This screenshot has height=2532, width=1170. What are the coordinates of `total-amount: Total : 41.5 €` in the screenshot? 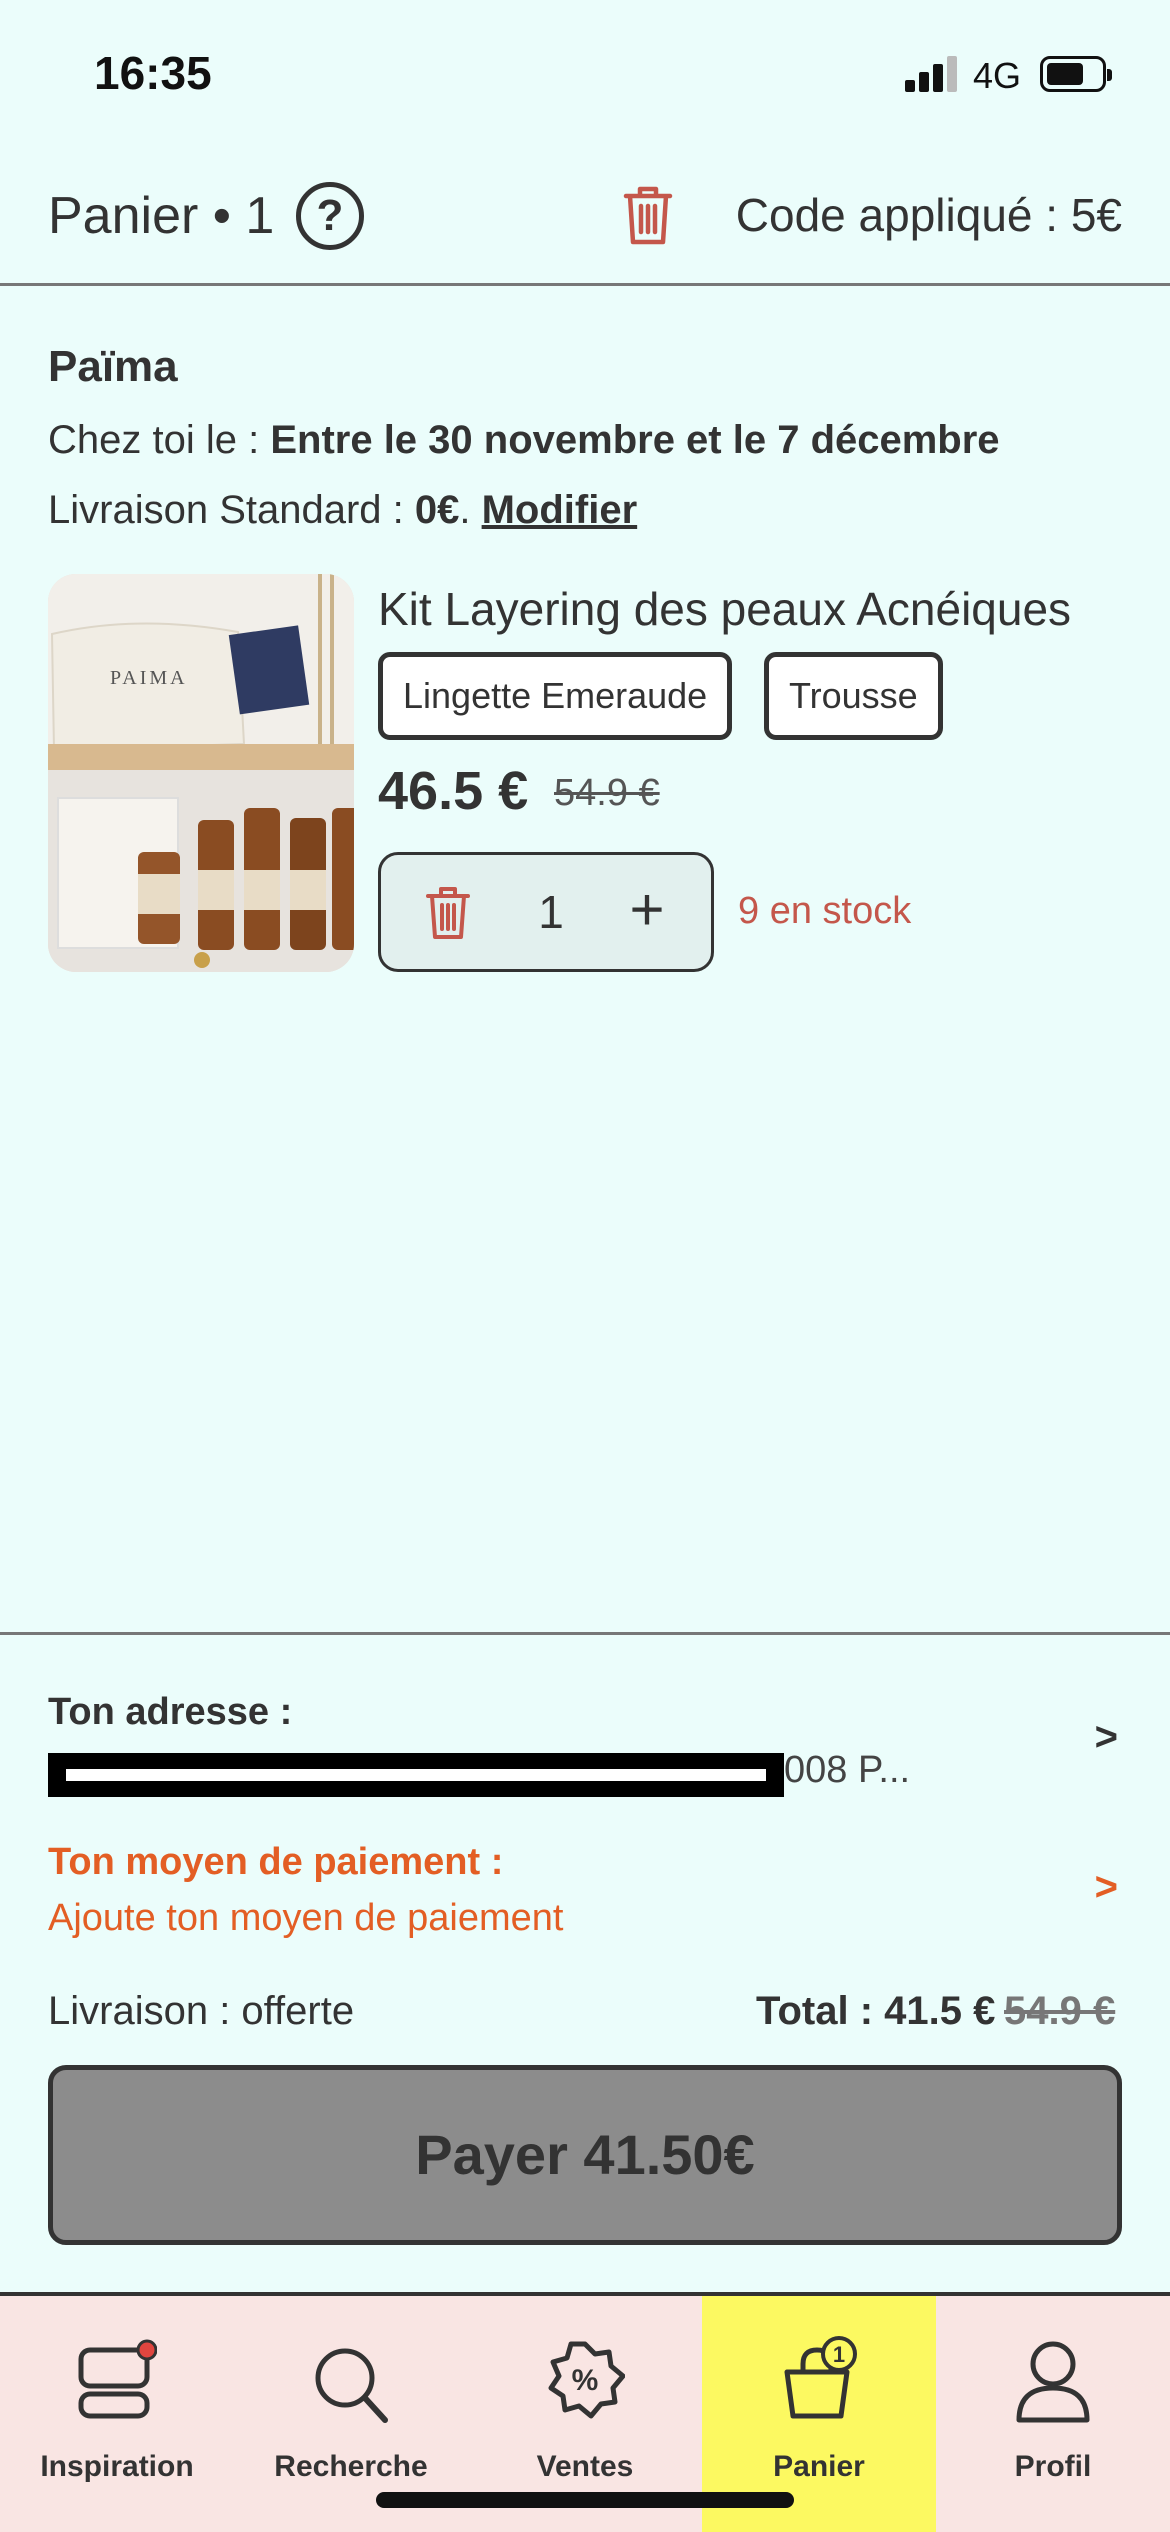 It's located at (876, 2011).